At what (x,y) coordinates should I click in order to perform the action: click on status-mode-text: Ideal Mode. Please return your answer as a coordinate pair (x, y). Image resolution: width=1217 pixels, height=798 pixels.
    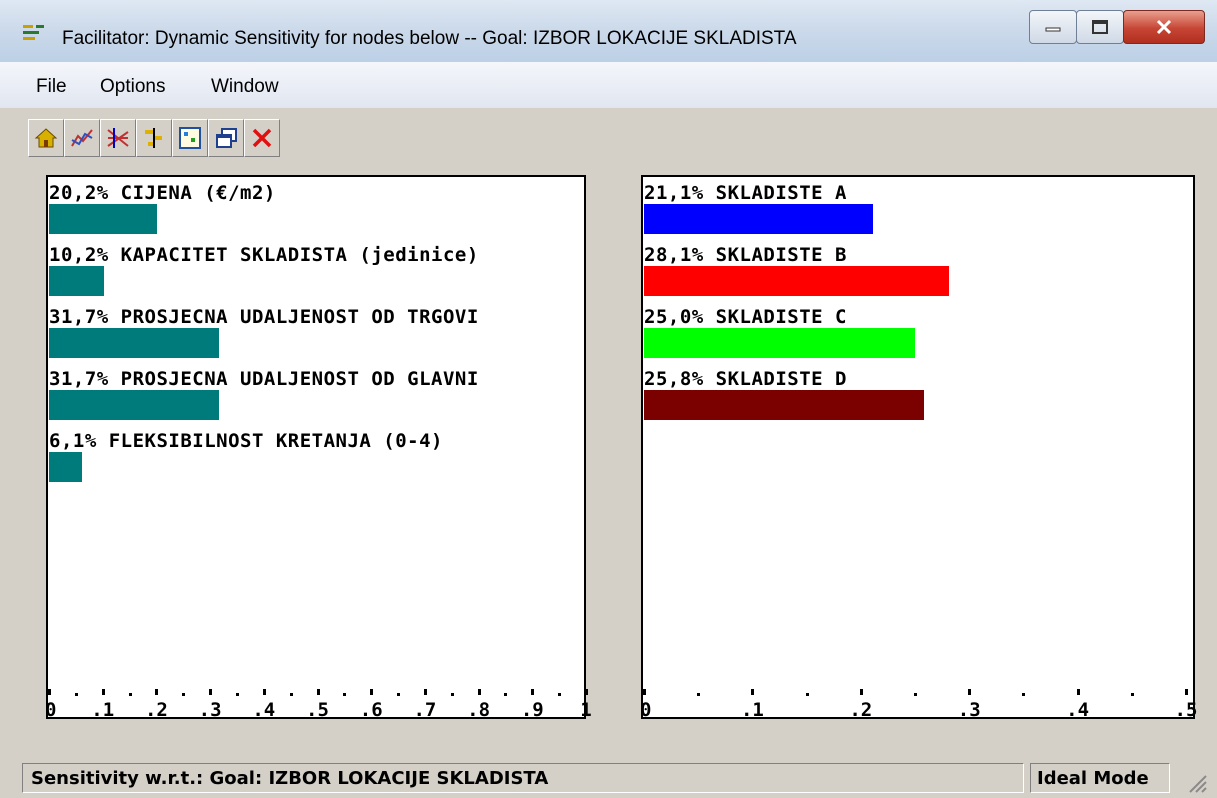
    Looking at the image, I should click on (1100, 778).